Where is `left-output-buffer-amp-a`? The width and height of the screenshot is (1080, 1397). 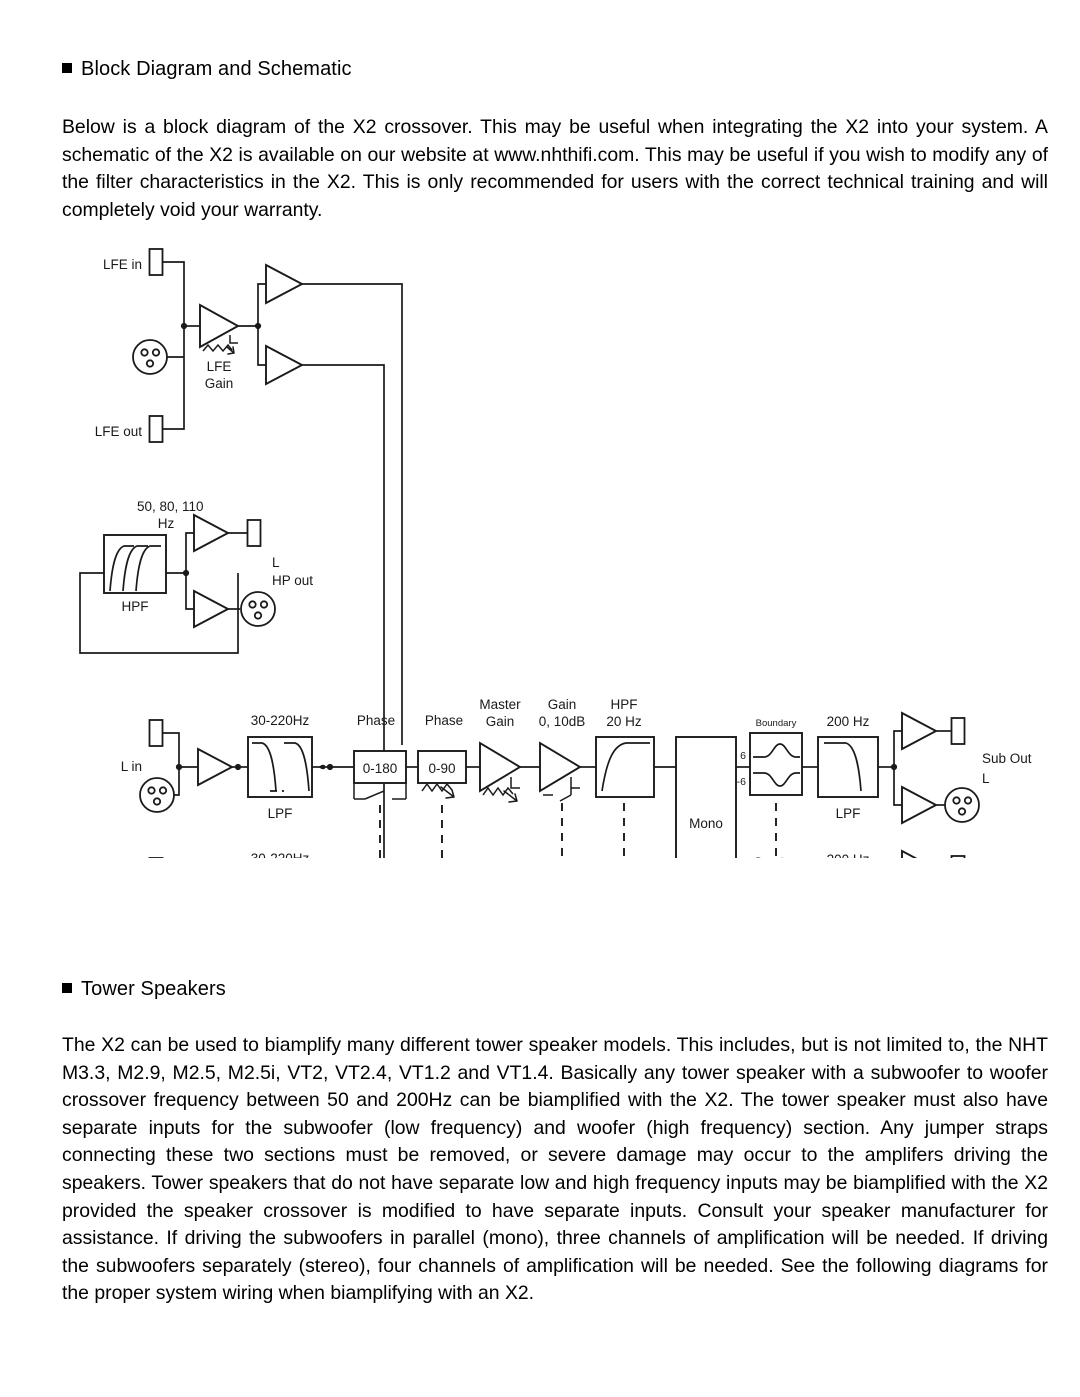
left-output-buffer-amp-a is located at coordinates (920, 731).